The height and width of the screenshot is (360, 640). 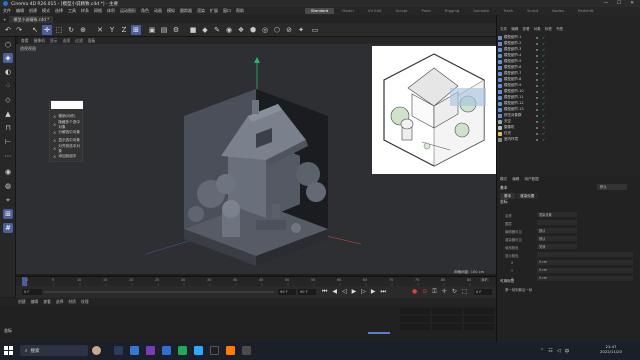 What do you see at coordinates (67, 132) in the screenshot?
I see `context-menu-item: ✕ 分解选中对象` at bounding box center [67, 132].